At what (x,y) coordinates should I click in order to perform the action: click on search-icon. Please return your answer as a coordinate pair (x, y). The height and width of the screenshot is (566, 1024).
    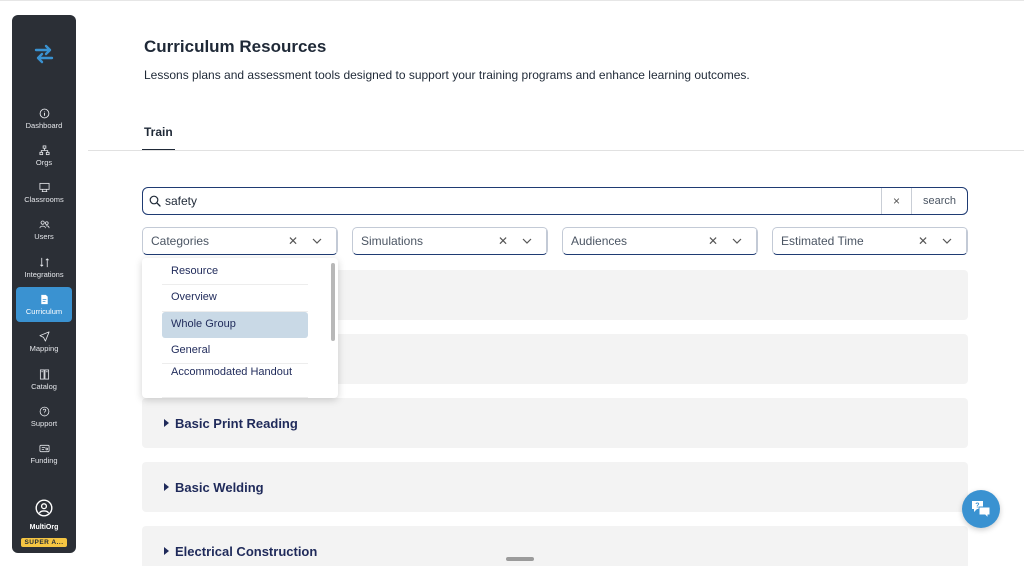
    Looking at the image, I should click on (155, 201).